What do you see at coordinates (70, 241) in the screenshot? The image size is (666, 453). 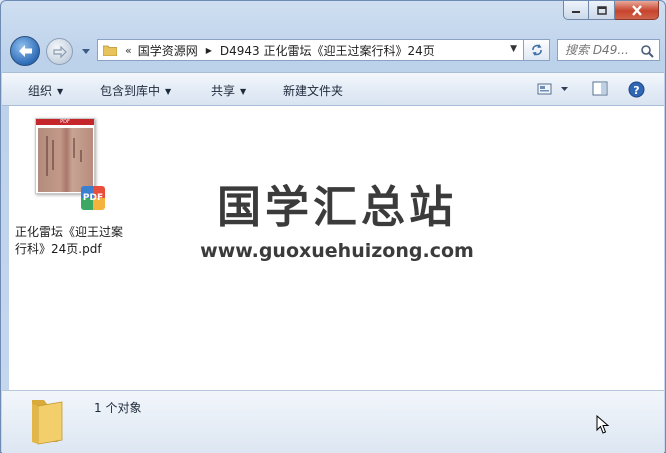 I see `file-name: 正化雷坛《迎王过案行科》24页.pdf` at bounding box center [70, 241].